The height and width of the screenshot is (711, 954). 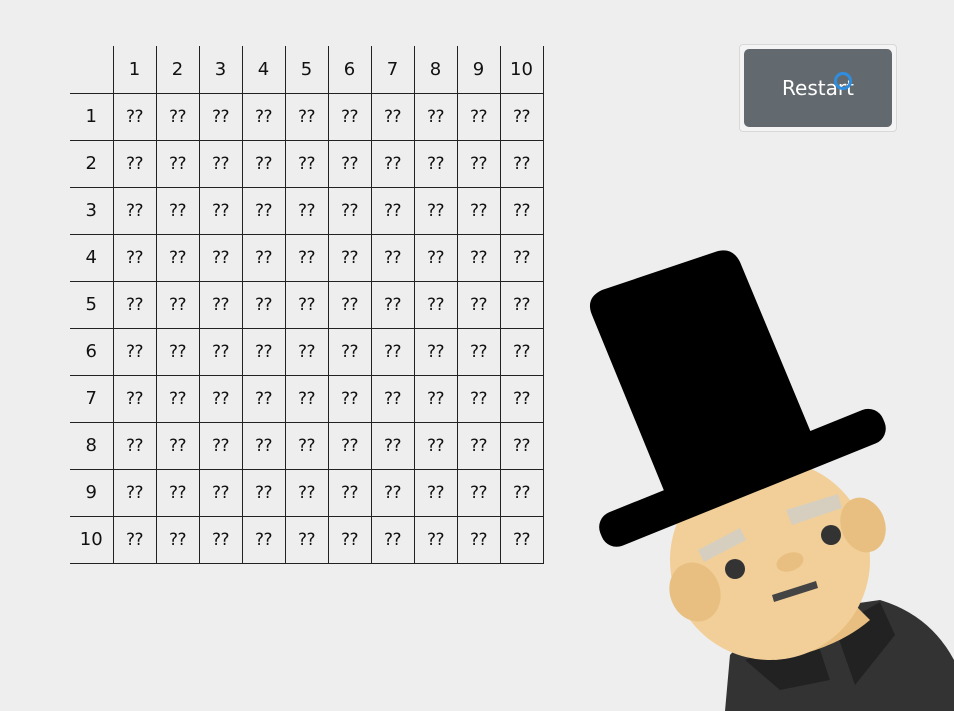 I want to click on restart-button: Restart, so click(x=818, y=88).